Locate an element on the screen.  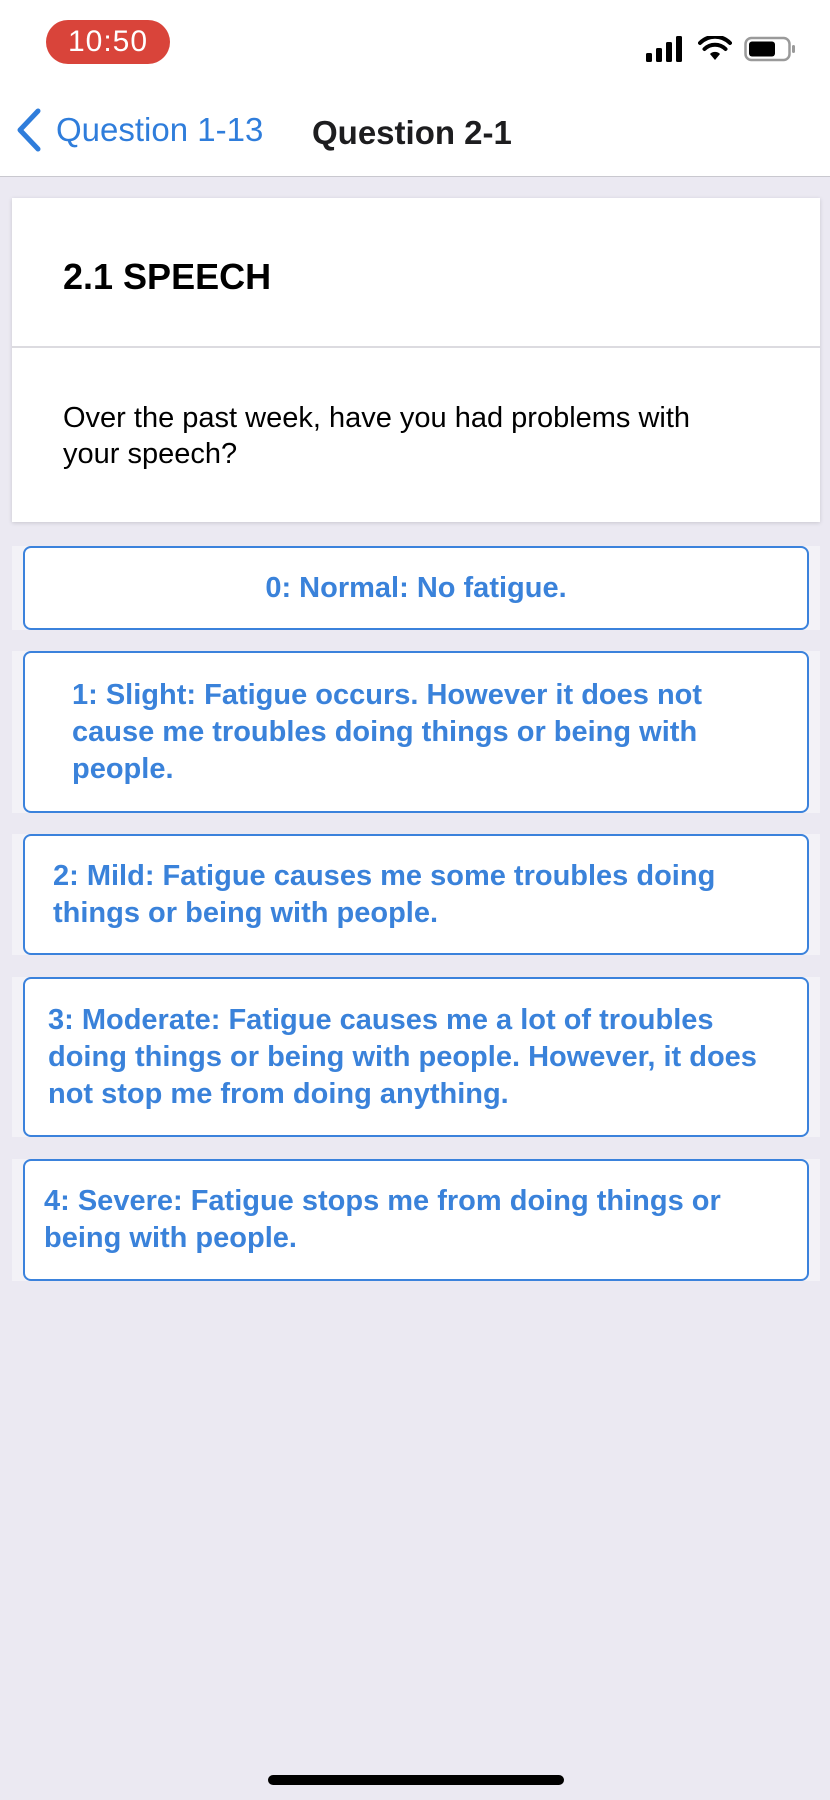
answer-row: 0: Normal: No fatigue. is located at coordinates (416, 588).